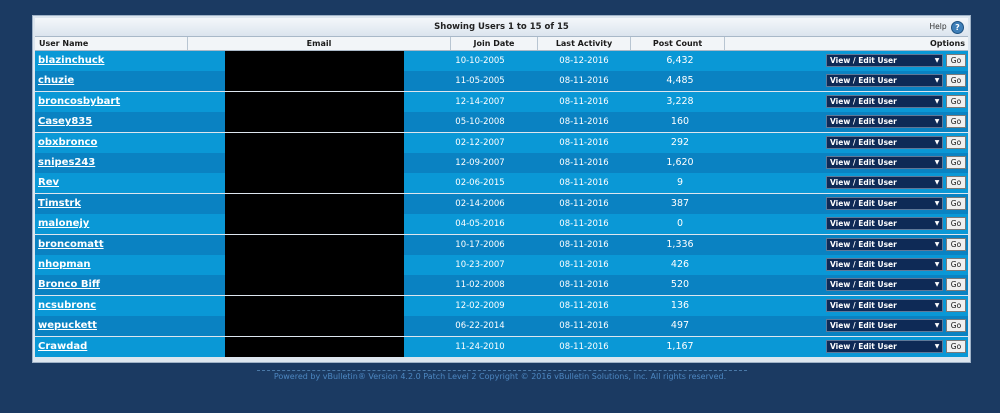  I want to click on post-count: 497, so click(680, 326).